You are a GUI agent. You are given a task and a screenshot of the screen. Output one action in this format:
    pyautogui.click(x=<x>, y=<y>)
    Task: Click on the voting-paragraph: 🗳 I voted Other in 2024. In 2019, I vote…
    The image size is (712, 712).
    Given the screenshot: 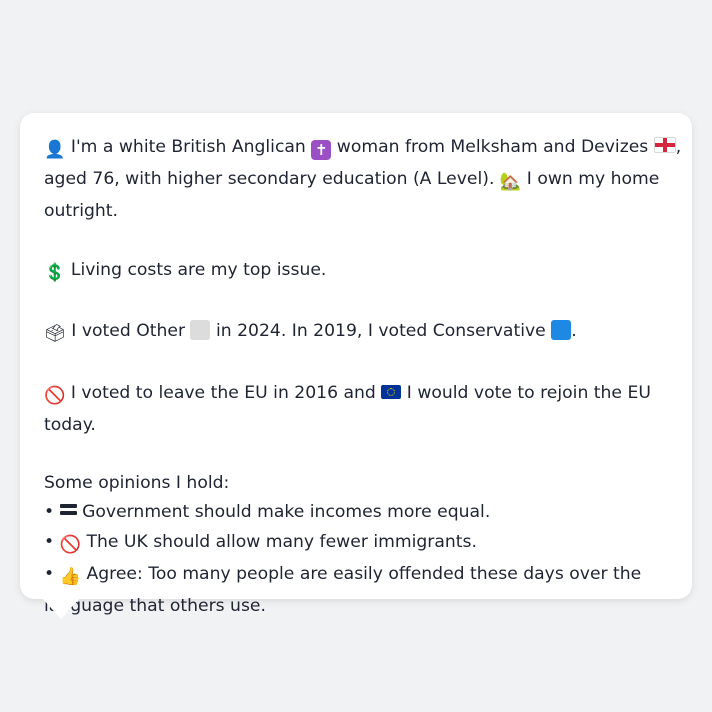 What is the action you would take?
    pyautogui.click(x=356, y=333)
    